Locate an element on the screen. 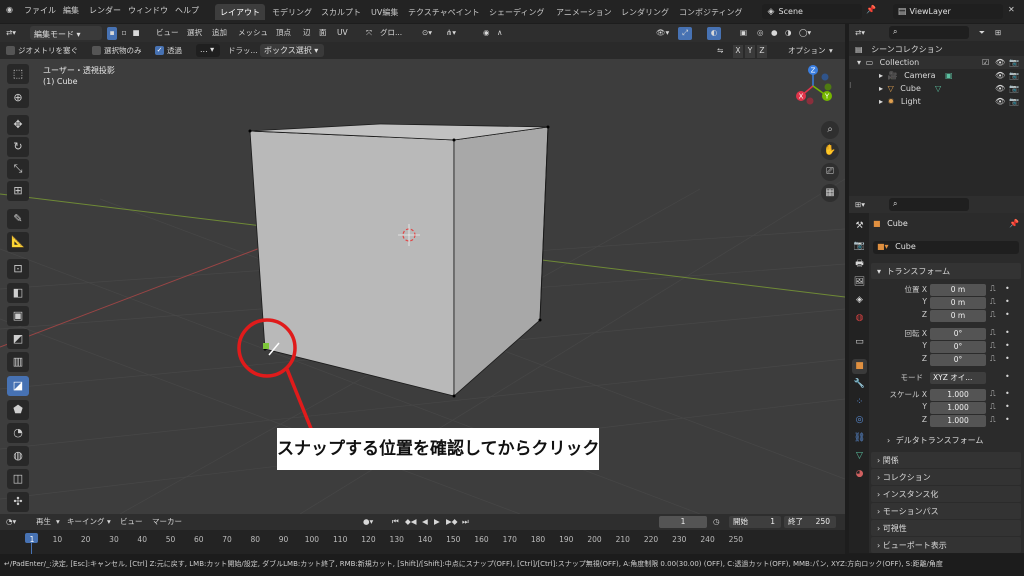 The image size is (1024, 576). move-tool-icon: ✥ is located at coordinates (18, 125).